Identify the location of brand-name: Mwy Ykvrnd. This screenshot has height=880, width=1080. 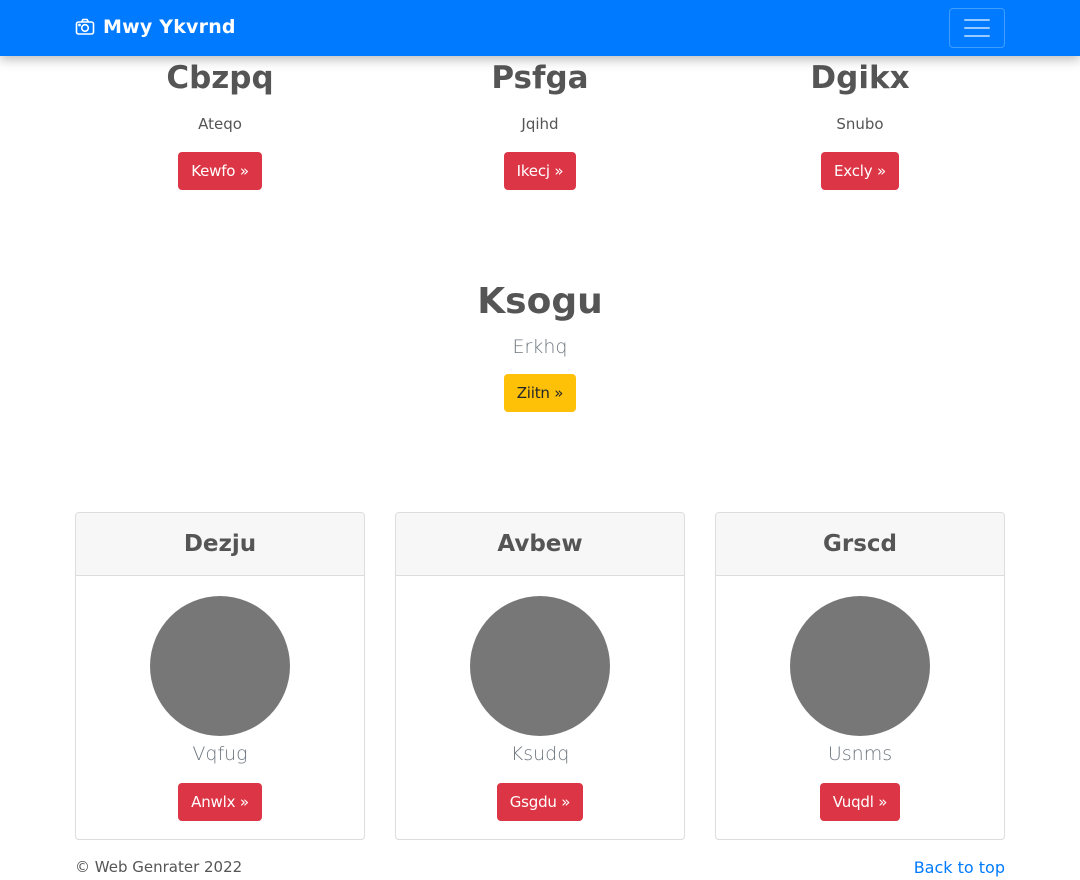
(169, 27).